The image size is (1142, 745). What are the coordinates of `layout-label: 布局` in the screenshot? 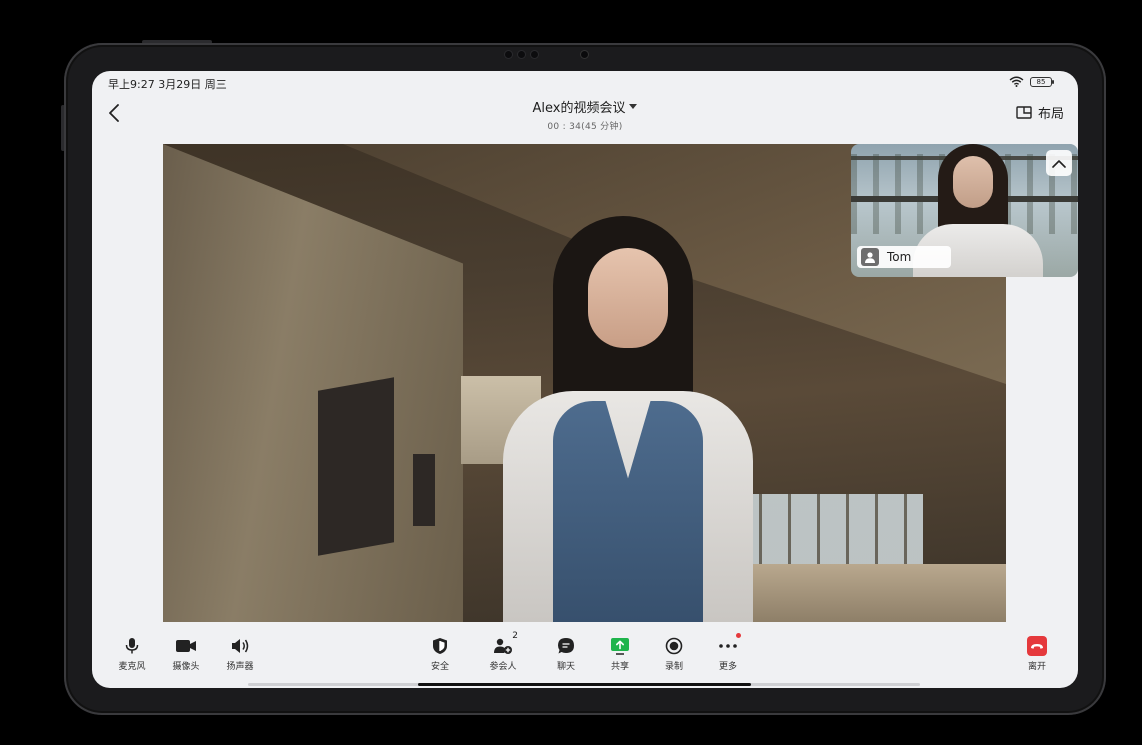 It's located at (1050, 114).